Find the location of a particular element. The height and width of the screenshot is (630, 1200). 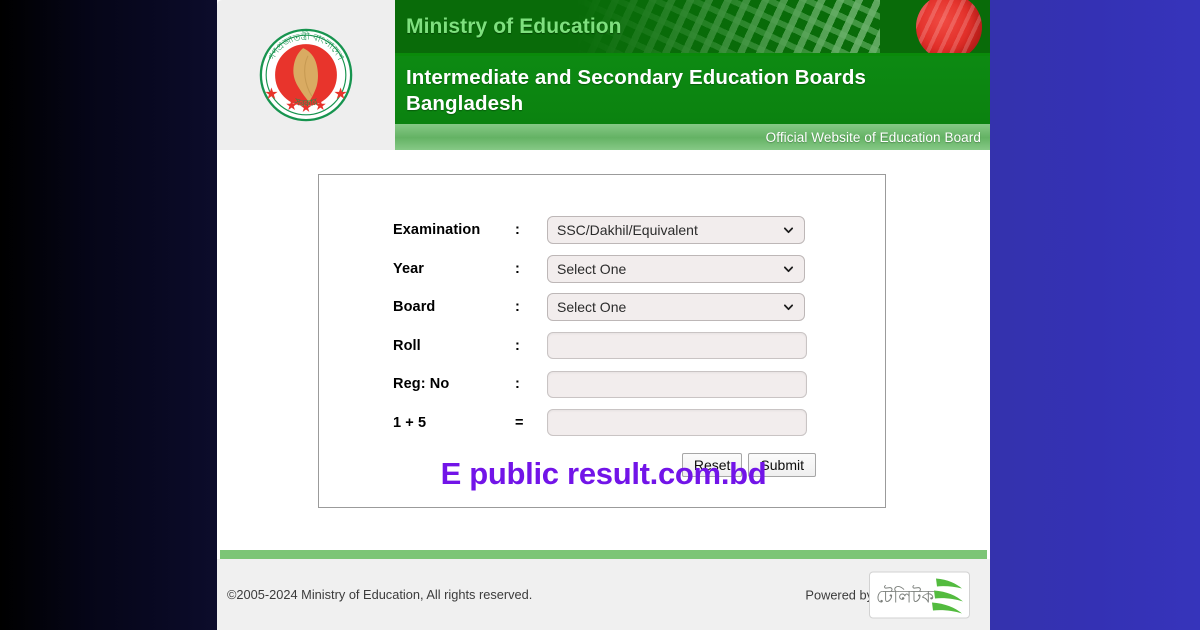

label-board: Board is located at coordinates (414, 307).